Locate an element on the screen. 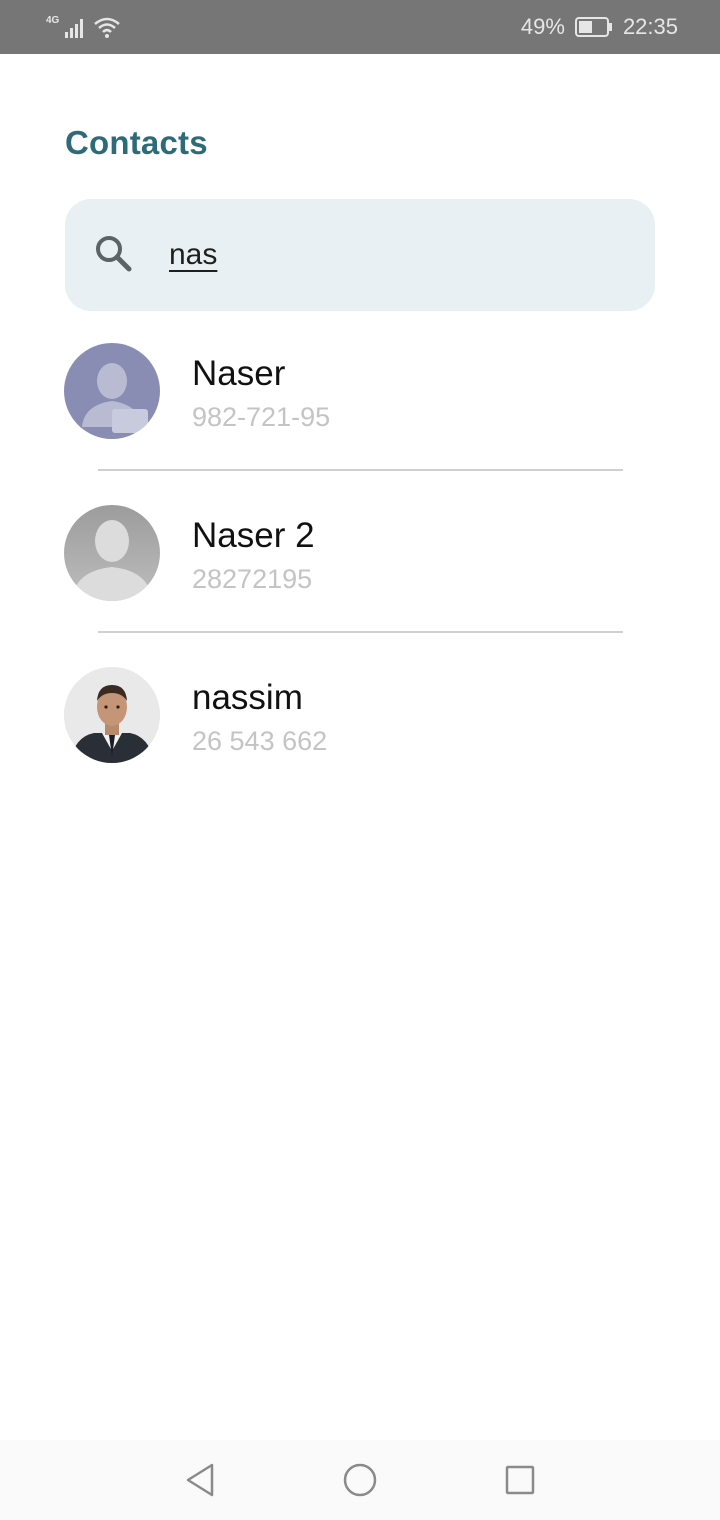  home-icon is located at coordinates (360, 1480).